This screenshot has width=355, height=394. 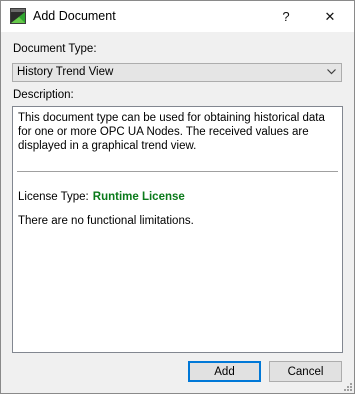 What do you see at coordinates (18, 16) in the screenshot?
I see `app-icon` at bounding box center [18, 16].